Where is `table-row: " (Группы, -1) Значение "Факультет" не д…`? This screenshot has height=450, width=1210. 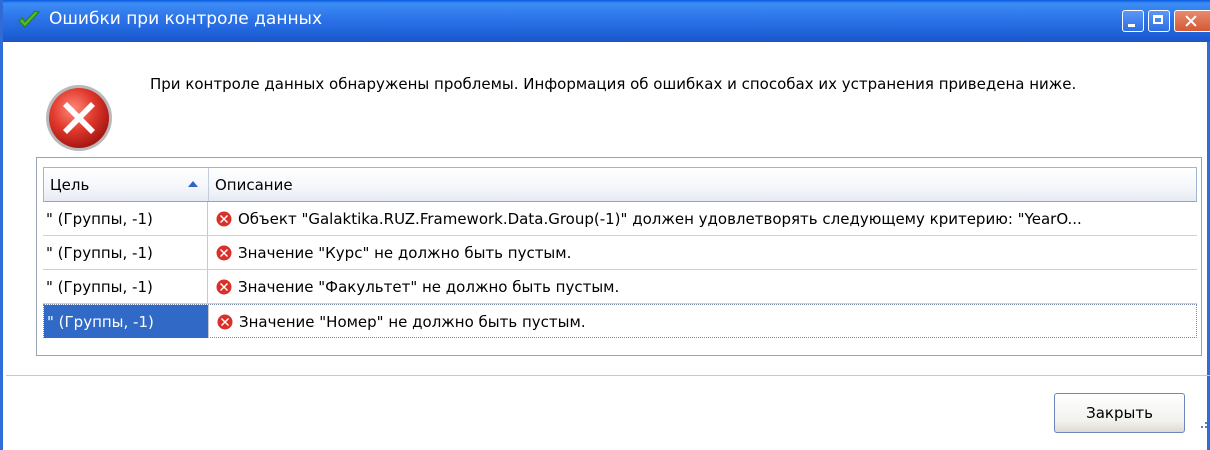
table-row: " (Группы, -1) Значение "Факультет" не д… is located at coordinates (620, 287).